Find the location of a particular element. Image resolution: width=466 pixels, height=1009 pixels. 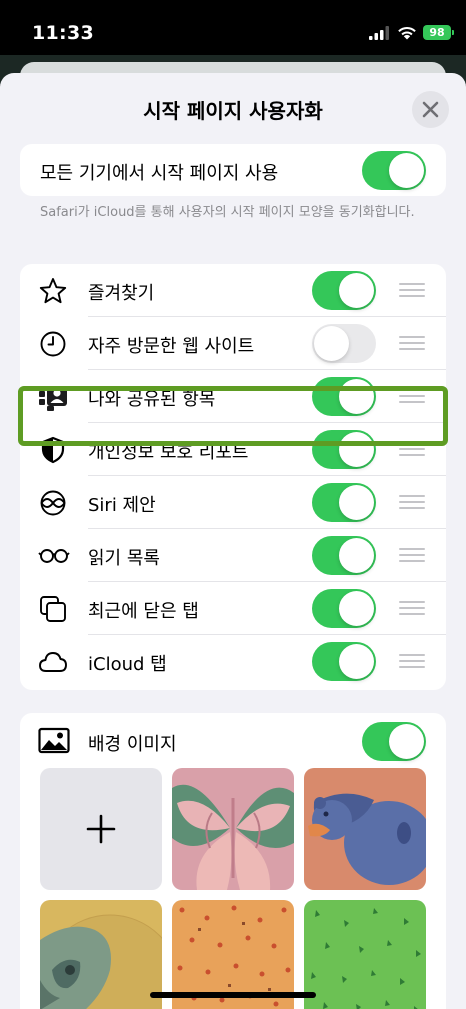

green-pattern-image is located at coordinates (365, 954).